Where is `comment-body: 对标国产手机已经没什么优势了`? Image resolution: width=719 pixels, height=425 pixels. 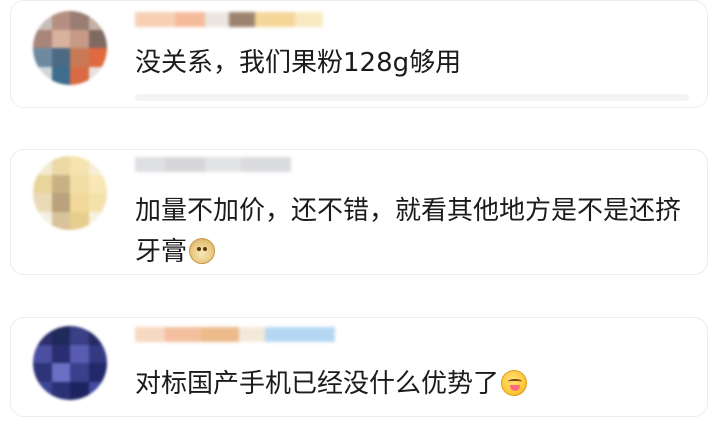
comment-body: 对标国产手机已经没什么优势了 is located at coordinates (317, 384).